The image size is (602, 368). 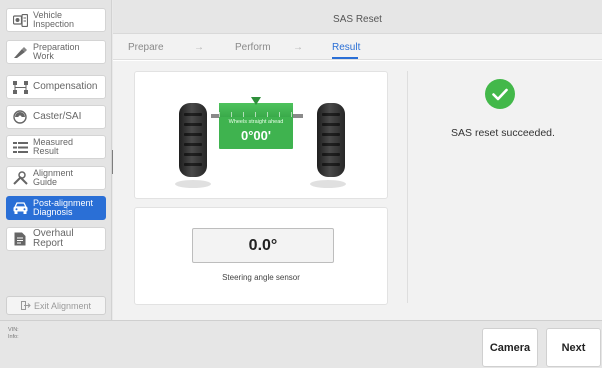 I want to click on step-bar: Prepare → Perform → Result, so click(x=357, y=47).